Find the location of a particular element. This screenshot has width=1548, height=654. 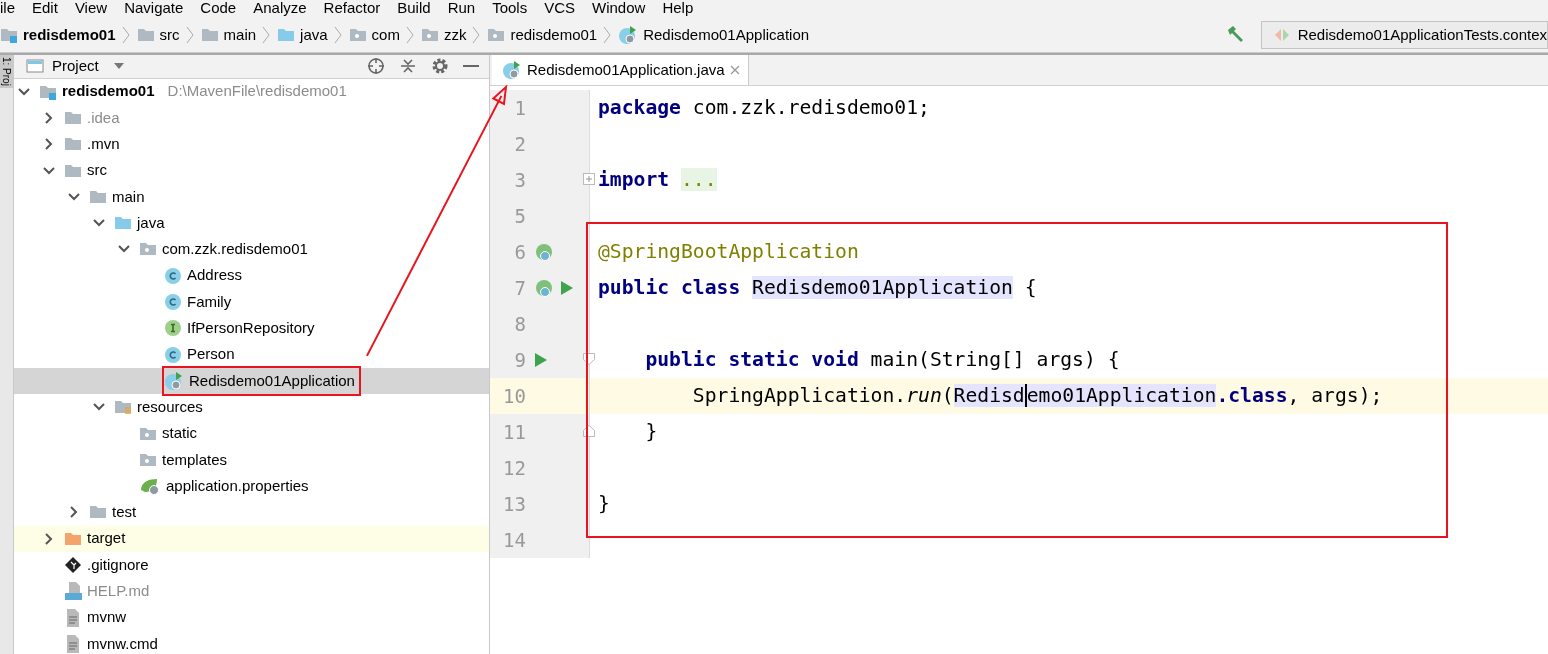

breadcrumb-item: zzk is located at coordinates (446, 35).